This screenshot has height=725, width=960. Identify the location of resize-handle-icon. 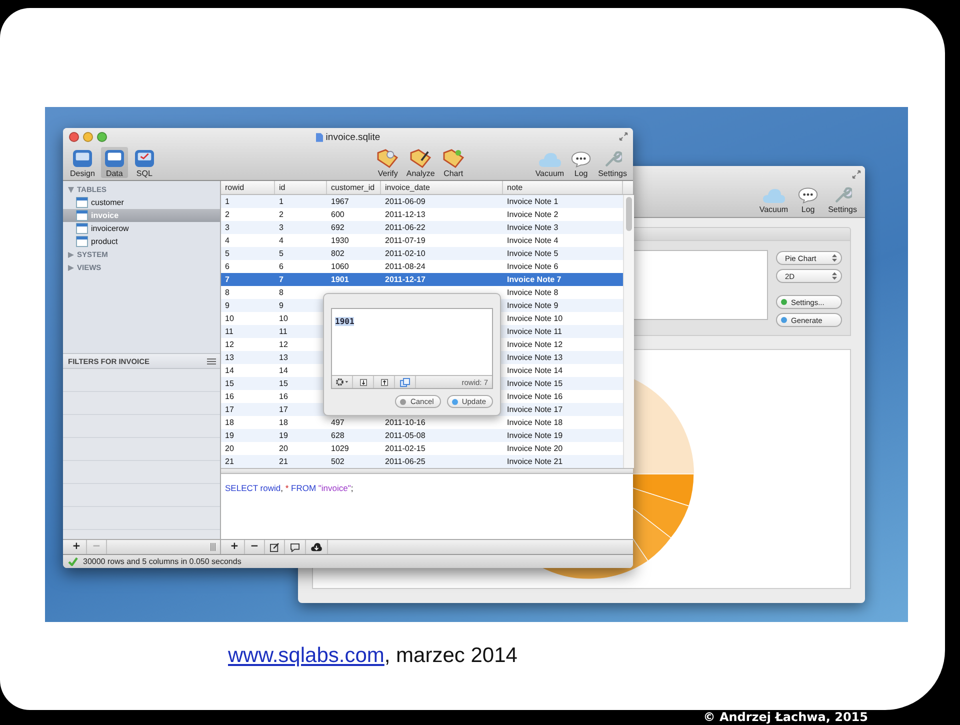
(213, 547).